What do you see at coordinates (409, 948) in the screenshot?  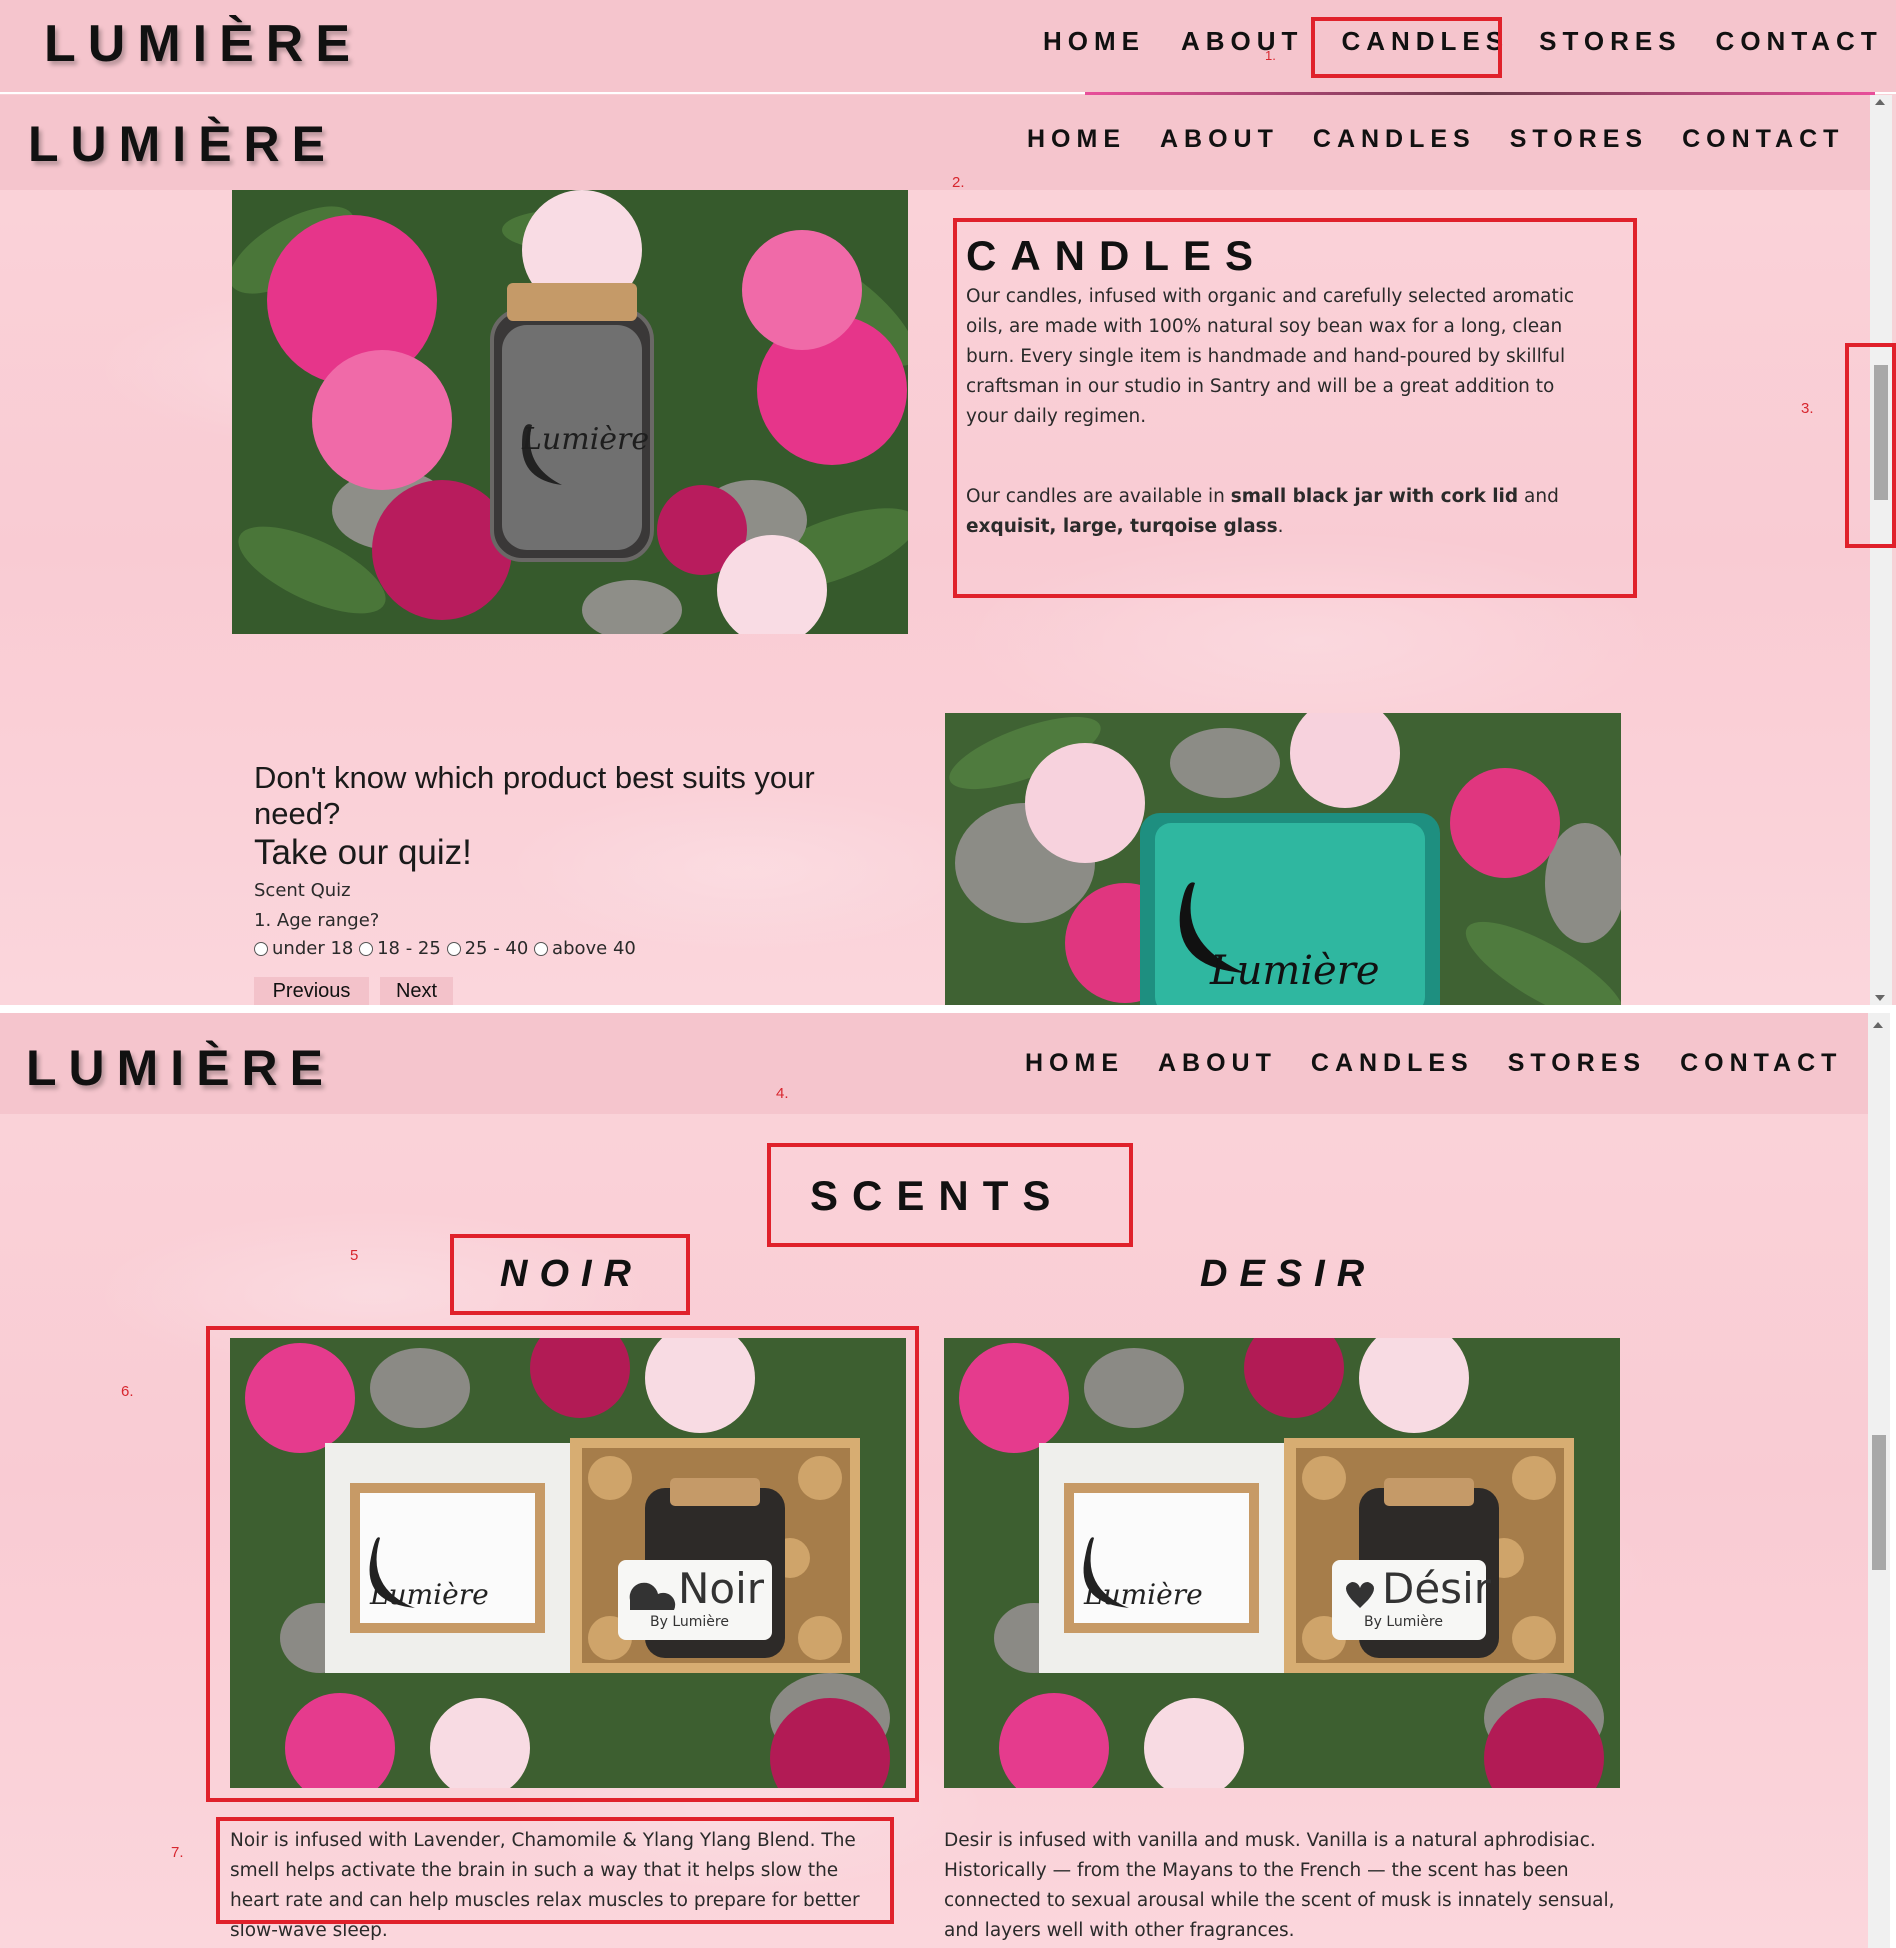 I see `option-label: 18 - 25` at bounding box center [409, 948].